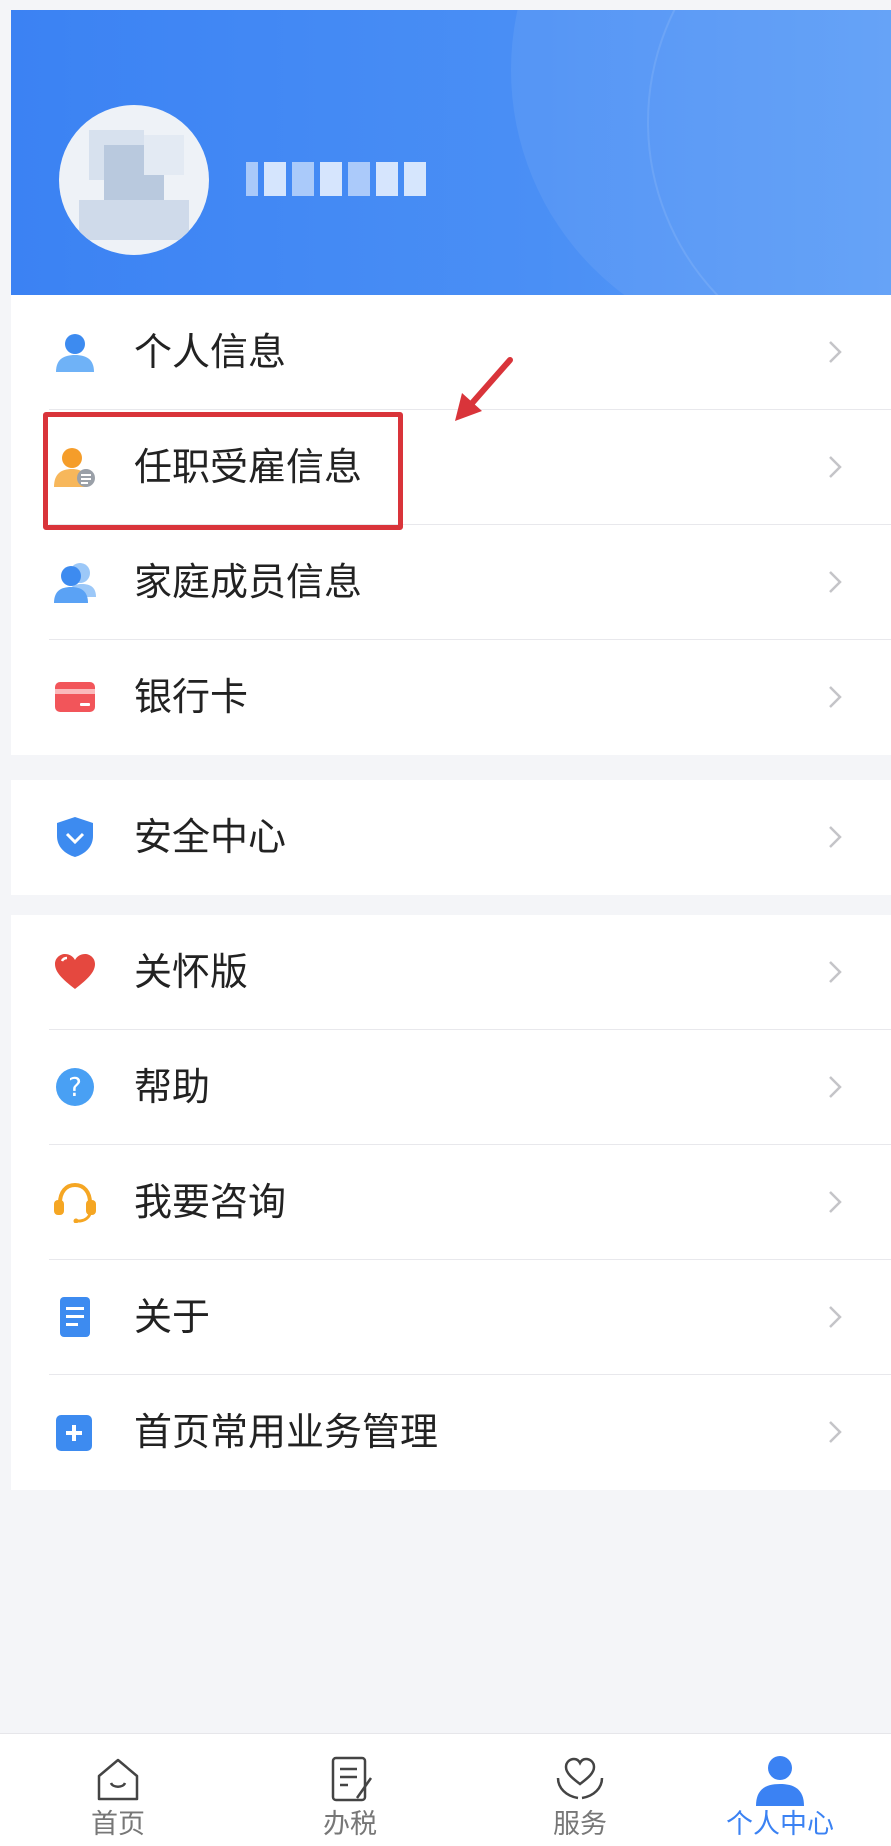 Image resolution: width=891 pixels, height=1846 pixels. What do you see at coordinates (75, 837) in the screenshot?
I see `shield-icon` at bounding box center [75, 837].